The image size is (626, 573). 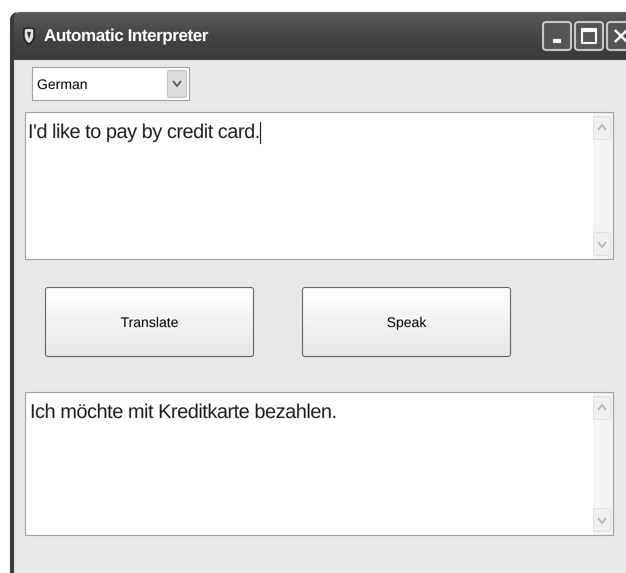 I want to click on window-title: Automatic Interpreter, so click(x=126, y=36).